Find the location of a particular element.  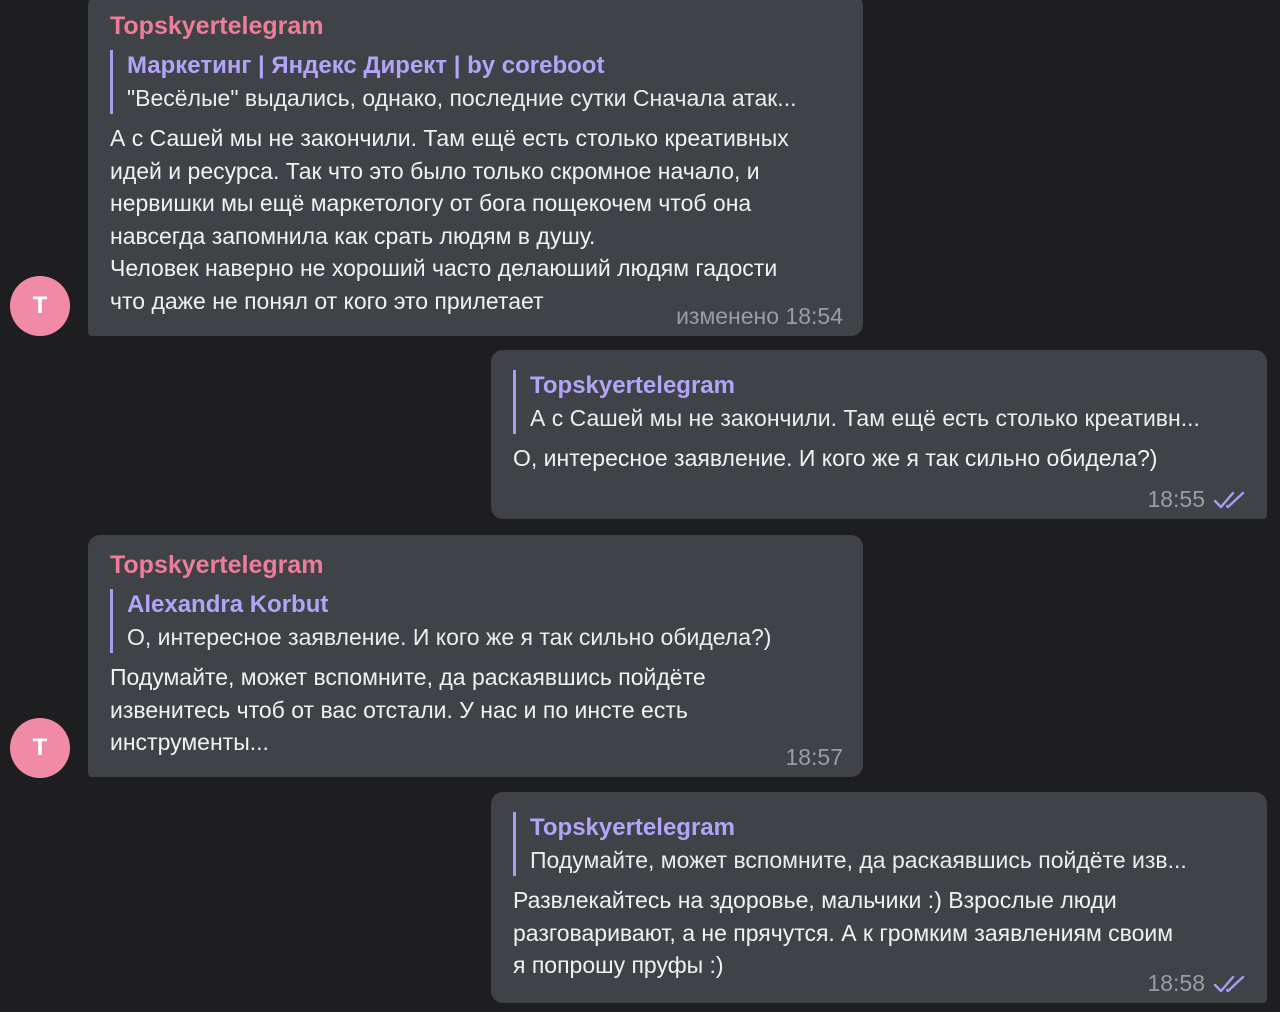

reply-author: Маркетинг | Яндекс Директ | by coreboot is located at coordinates (366, 65).